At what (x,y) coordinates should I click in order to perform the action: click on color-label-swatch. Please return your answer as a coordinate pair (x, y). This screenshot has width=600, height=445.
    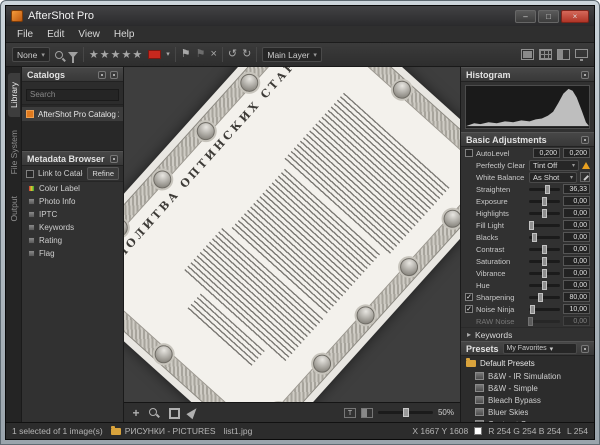
    Looking at the image, I should click on (155, 54).